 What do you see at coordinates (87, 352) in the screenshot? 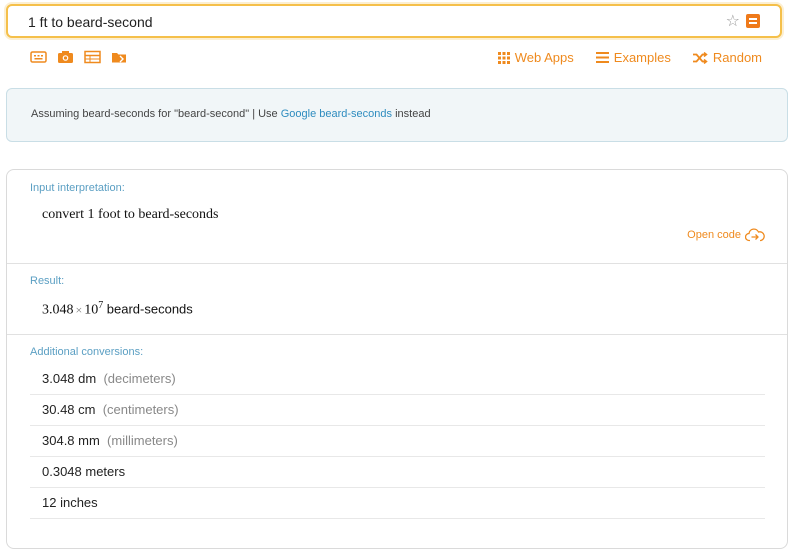
I see `pod-title: Additional conversions:` at bounding box center [87, 352].